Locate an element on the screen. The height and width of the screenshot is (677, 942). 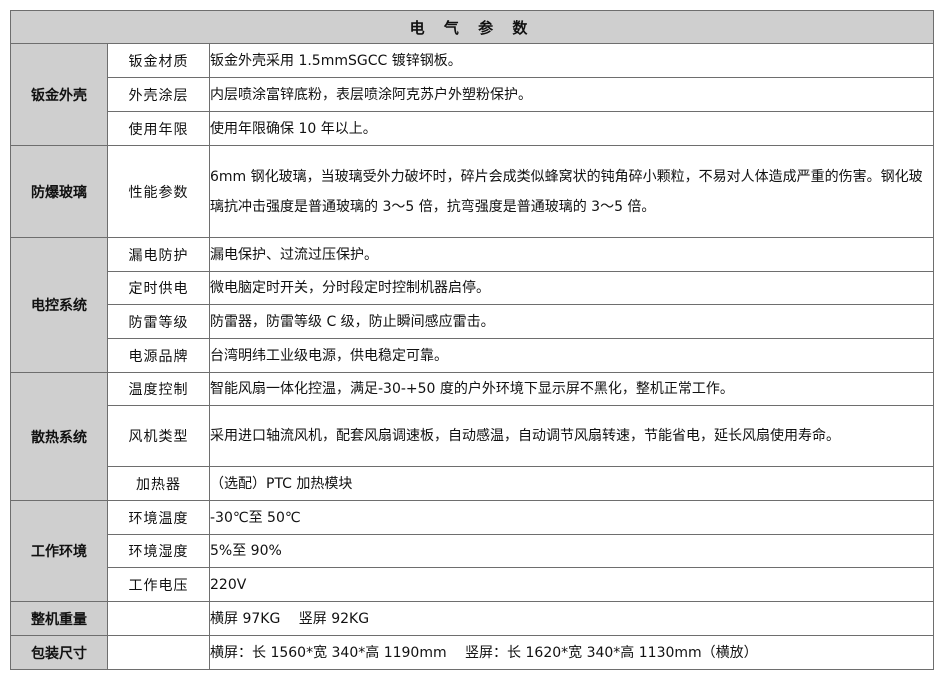
item-value: 微电脑定时开关，分时段定时控制机器启停。 is located at coordinates (571, 288).